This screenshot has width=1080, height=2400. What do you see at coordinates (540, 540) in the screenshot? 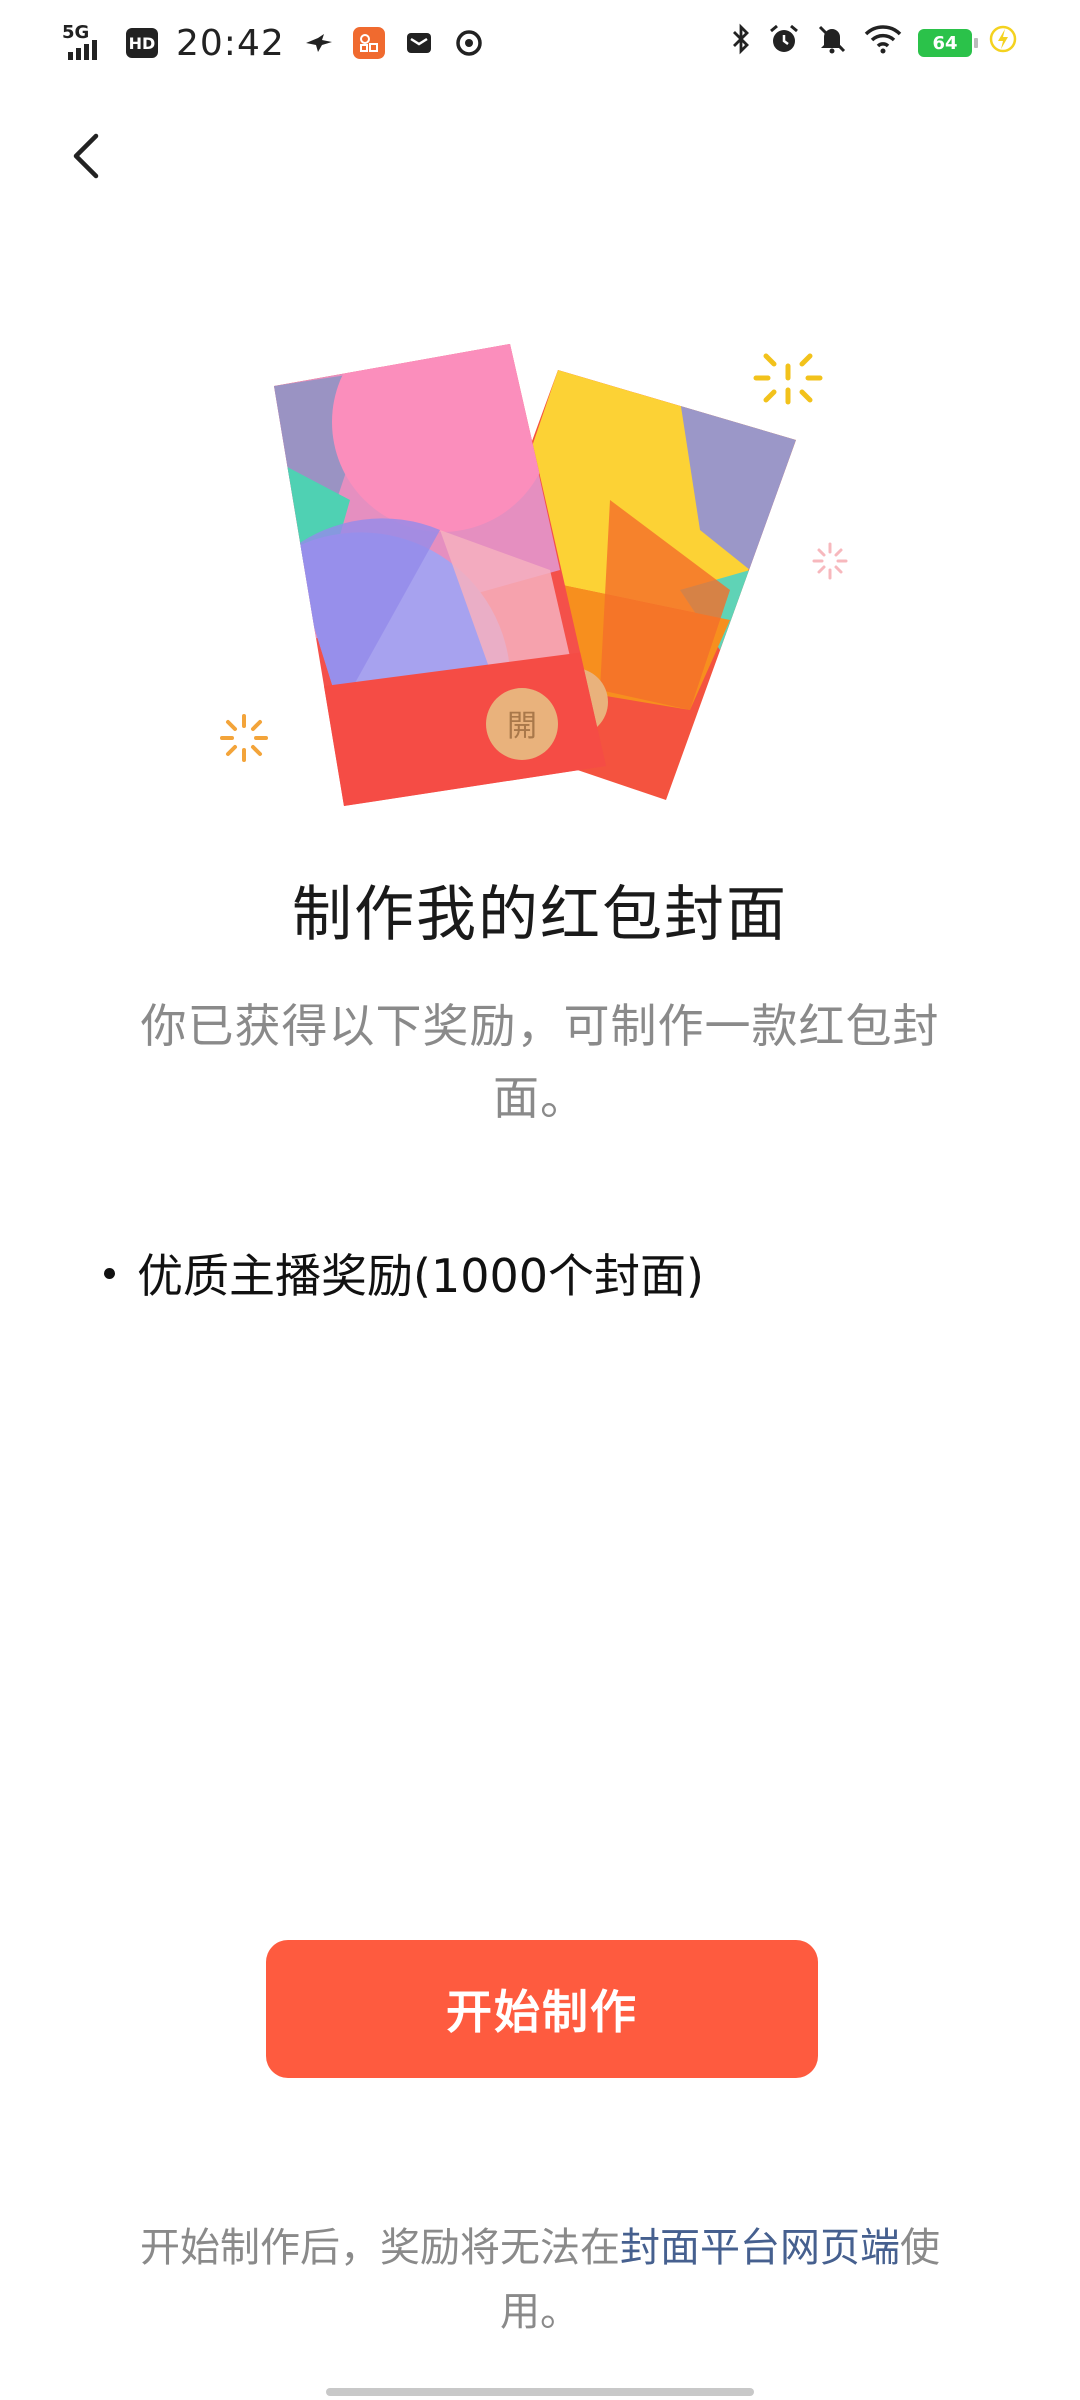
I see `red-packet-illustration: 開` at bounding box center [540, 540].